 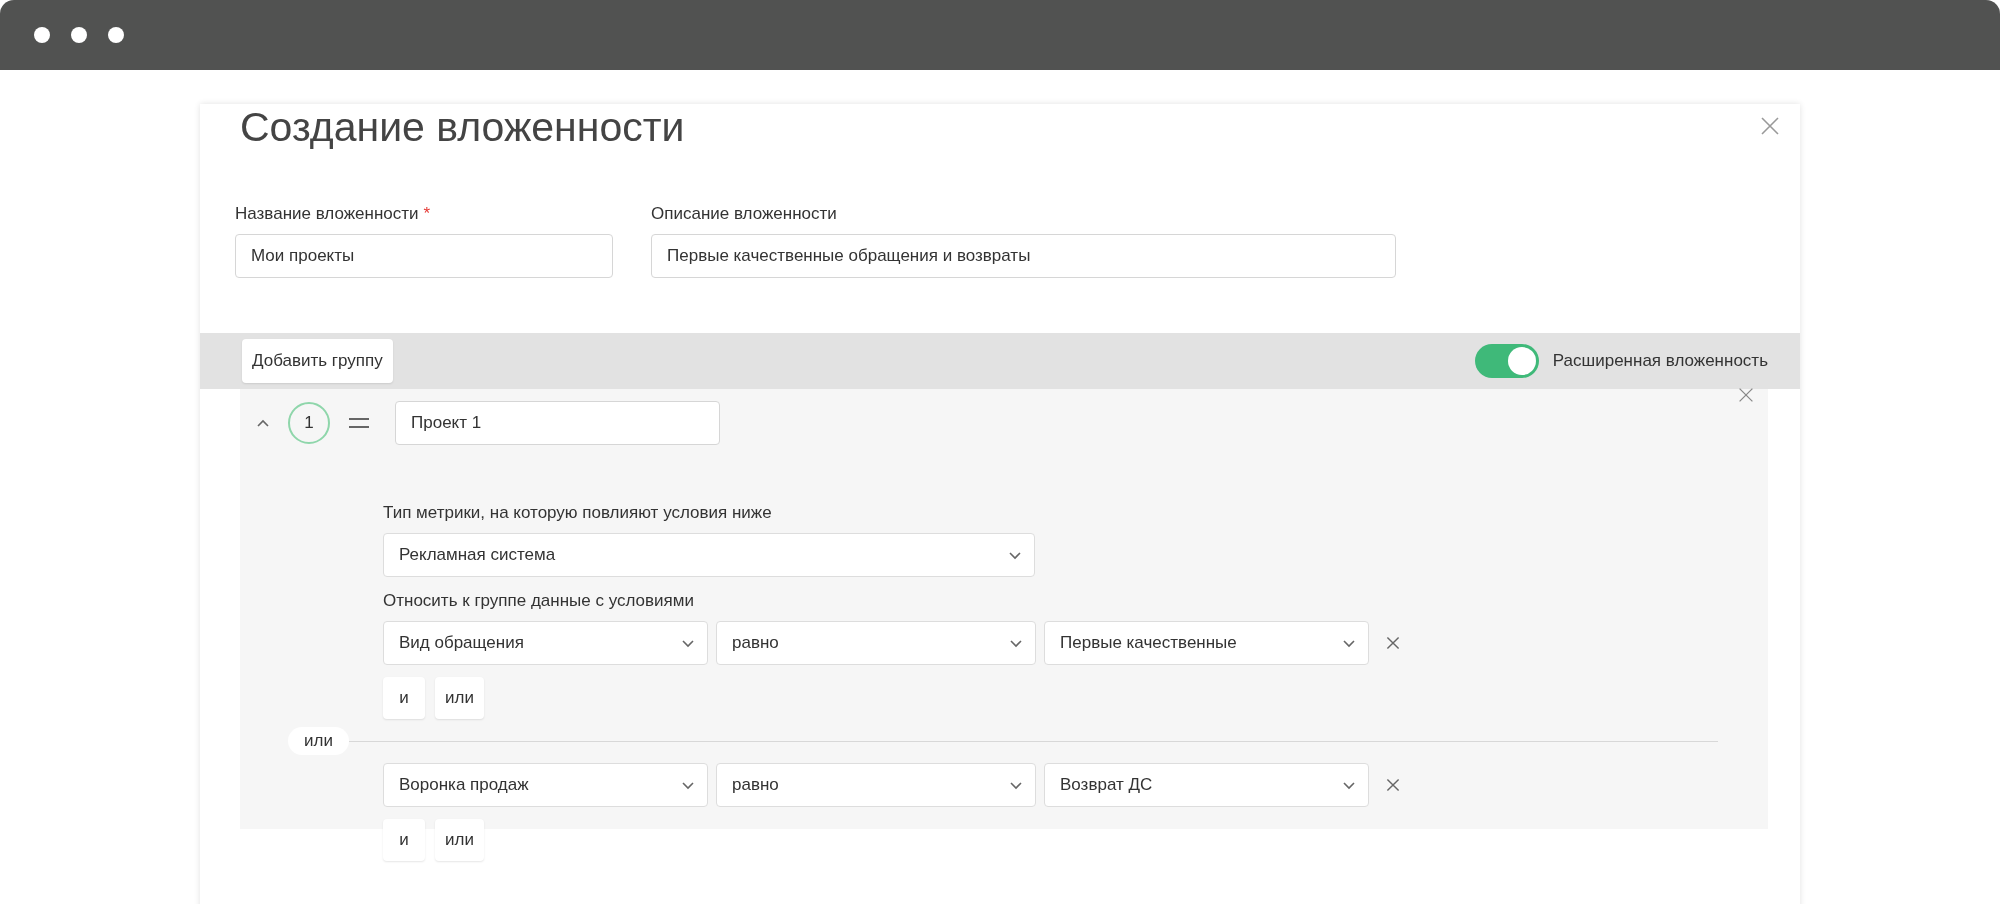 I want to click on condition-select: Воронка продаж, so click(x=545, y=785).